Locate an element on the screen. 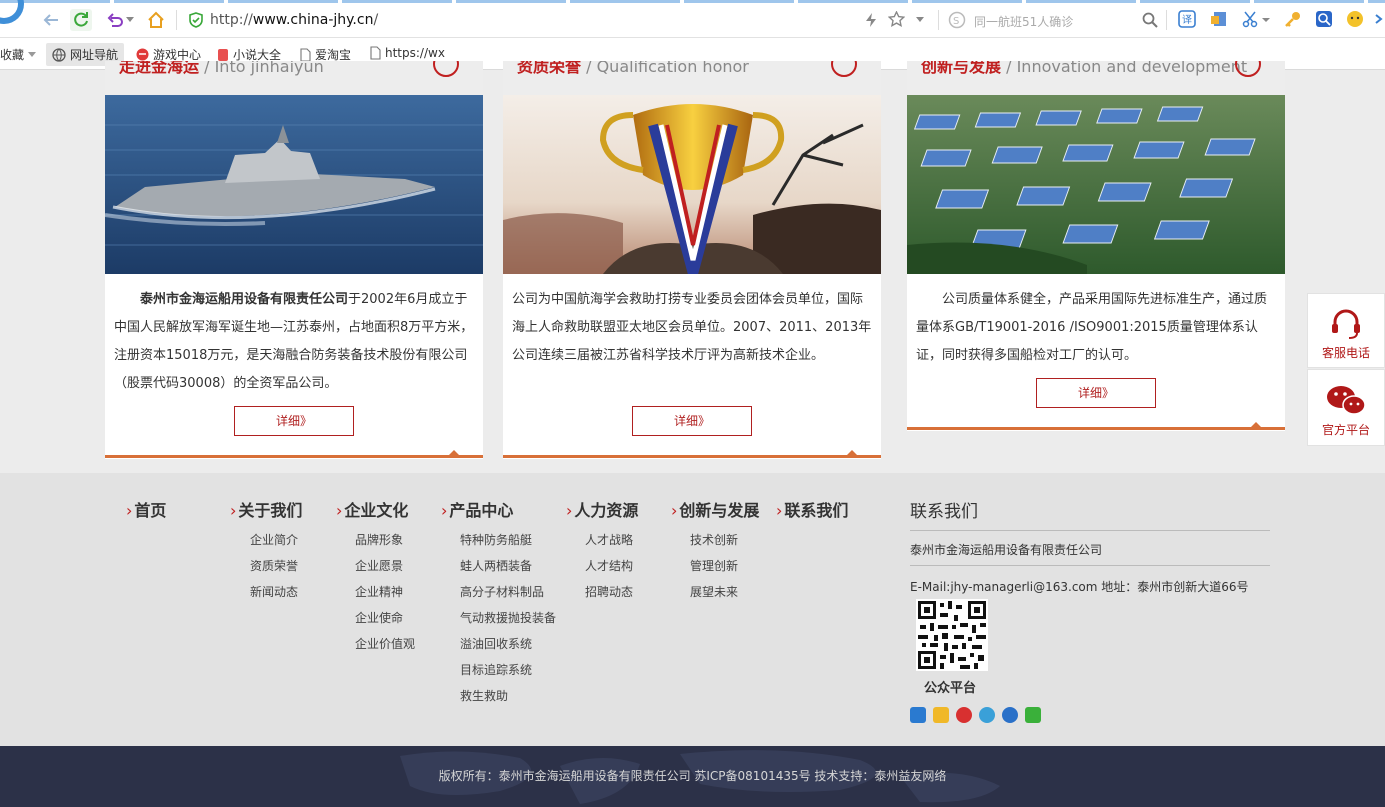 Image resolution: width=1385 pixels, height=807 pixels. search-engine-icon: S is located at coordinates (957, 20).